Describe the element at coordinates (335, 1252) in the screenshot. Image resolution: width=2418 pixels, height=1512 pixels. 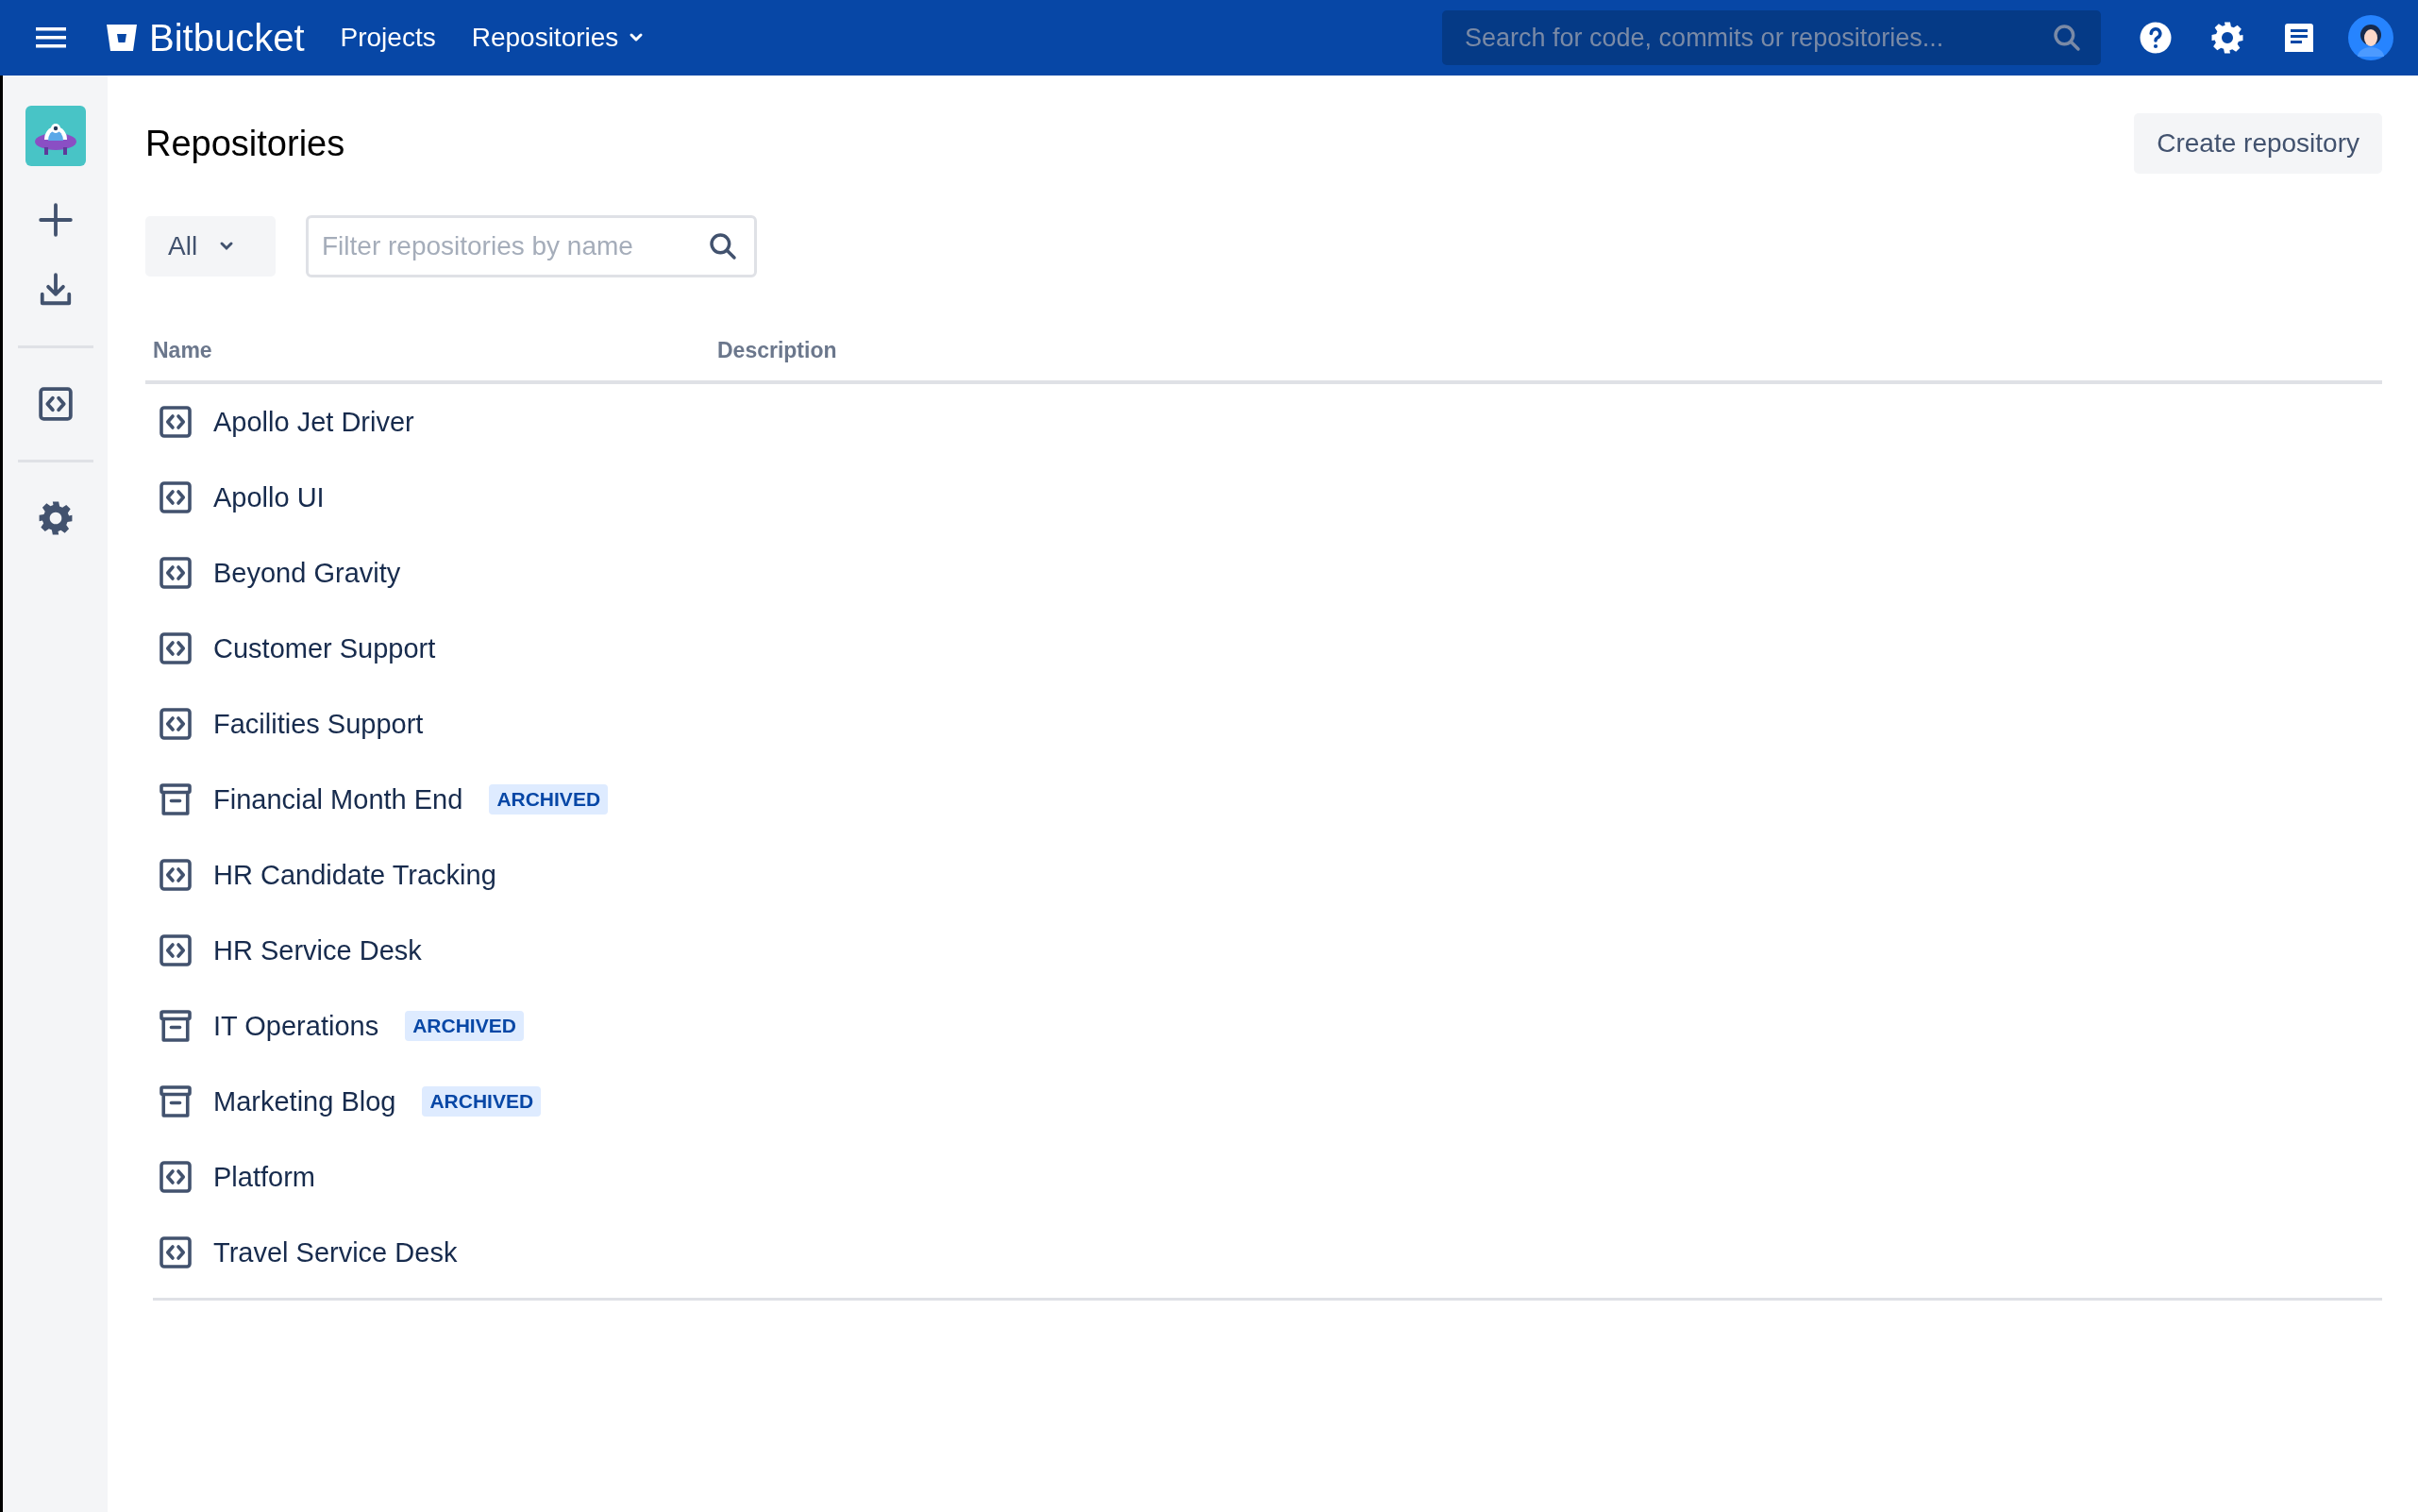
I see `repository-link: Travel Service Desk` at that location.